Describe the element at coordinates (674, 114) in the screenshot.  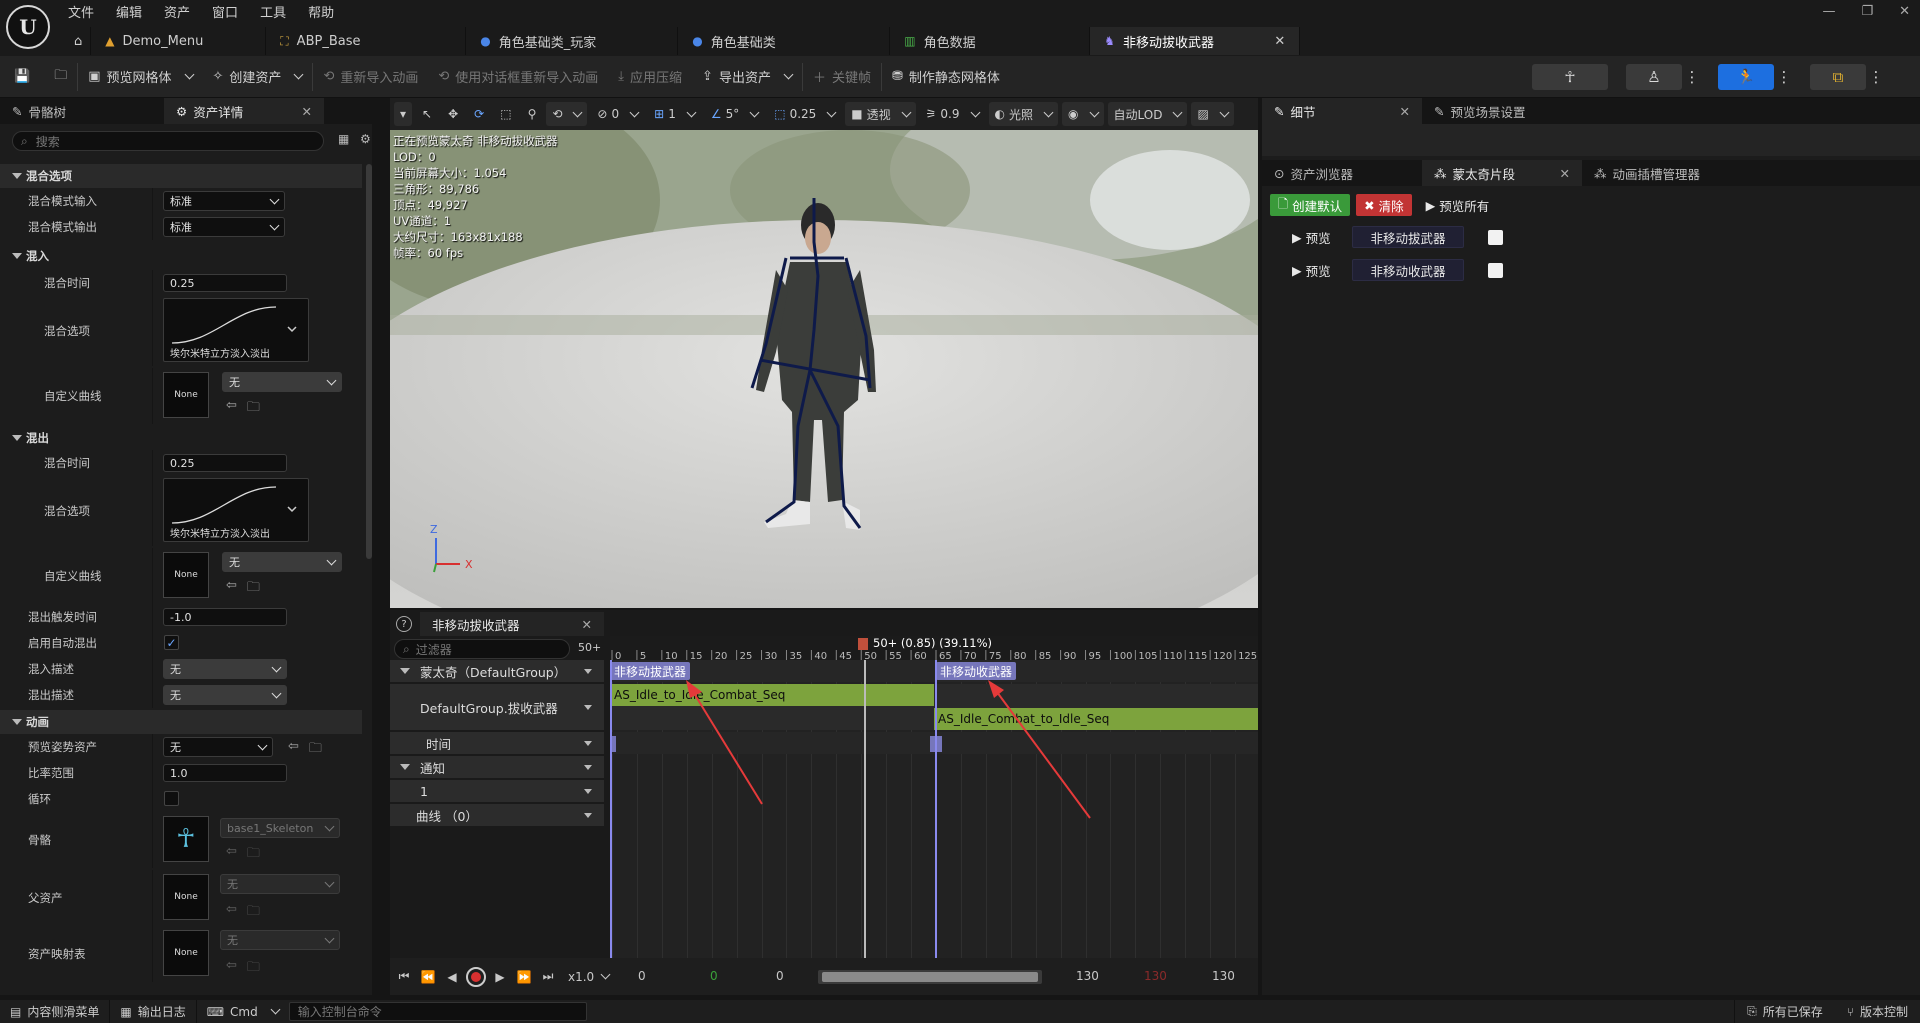
I see `grid-size-button: ⊞ 1` at that location.